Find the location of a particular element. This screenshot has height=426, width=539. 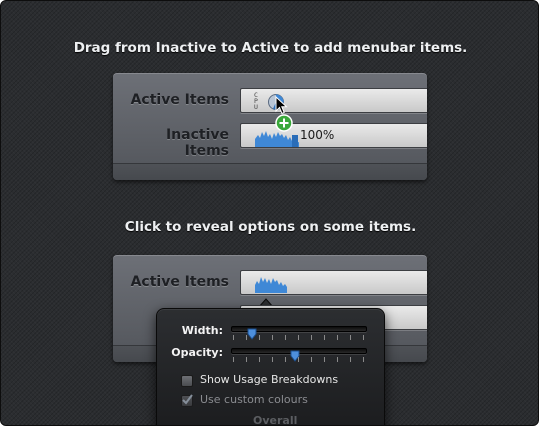

opacity-label: Opacity: is located at coordinates (197, 352).